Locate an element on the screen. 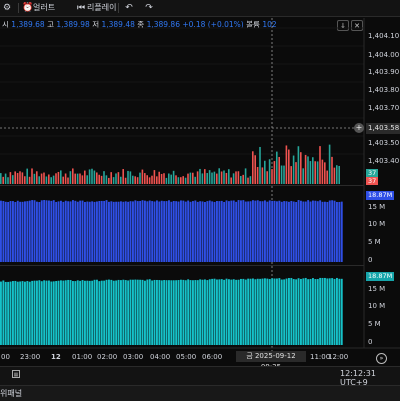  time-label: 05:00 is located at coordinates (186, 357).